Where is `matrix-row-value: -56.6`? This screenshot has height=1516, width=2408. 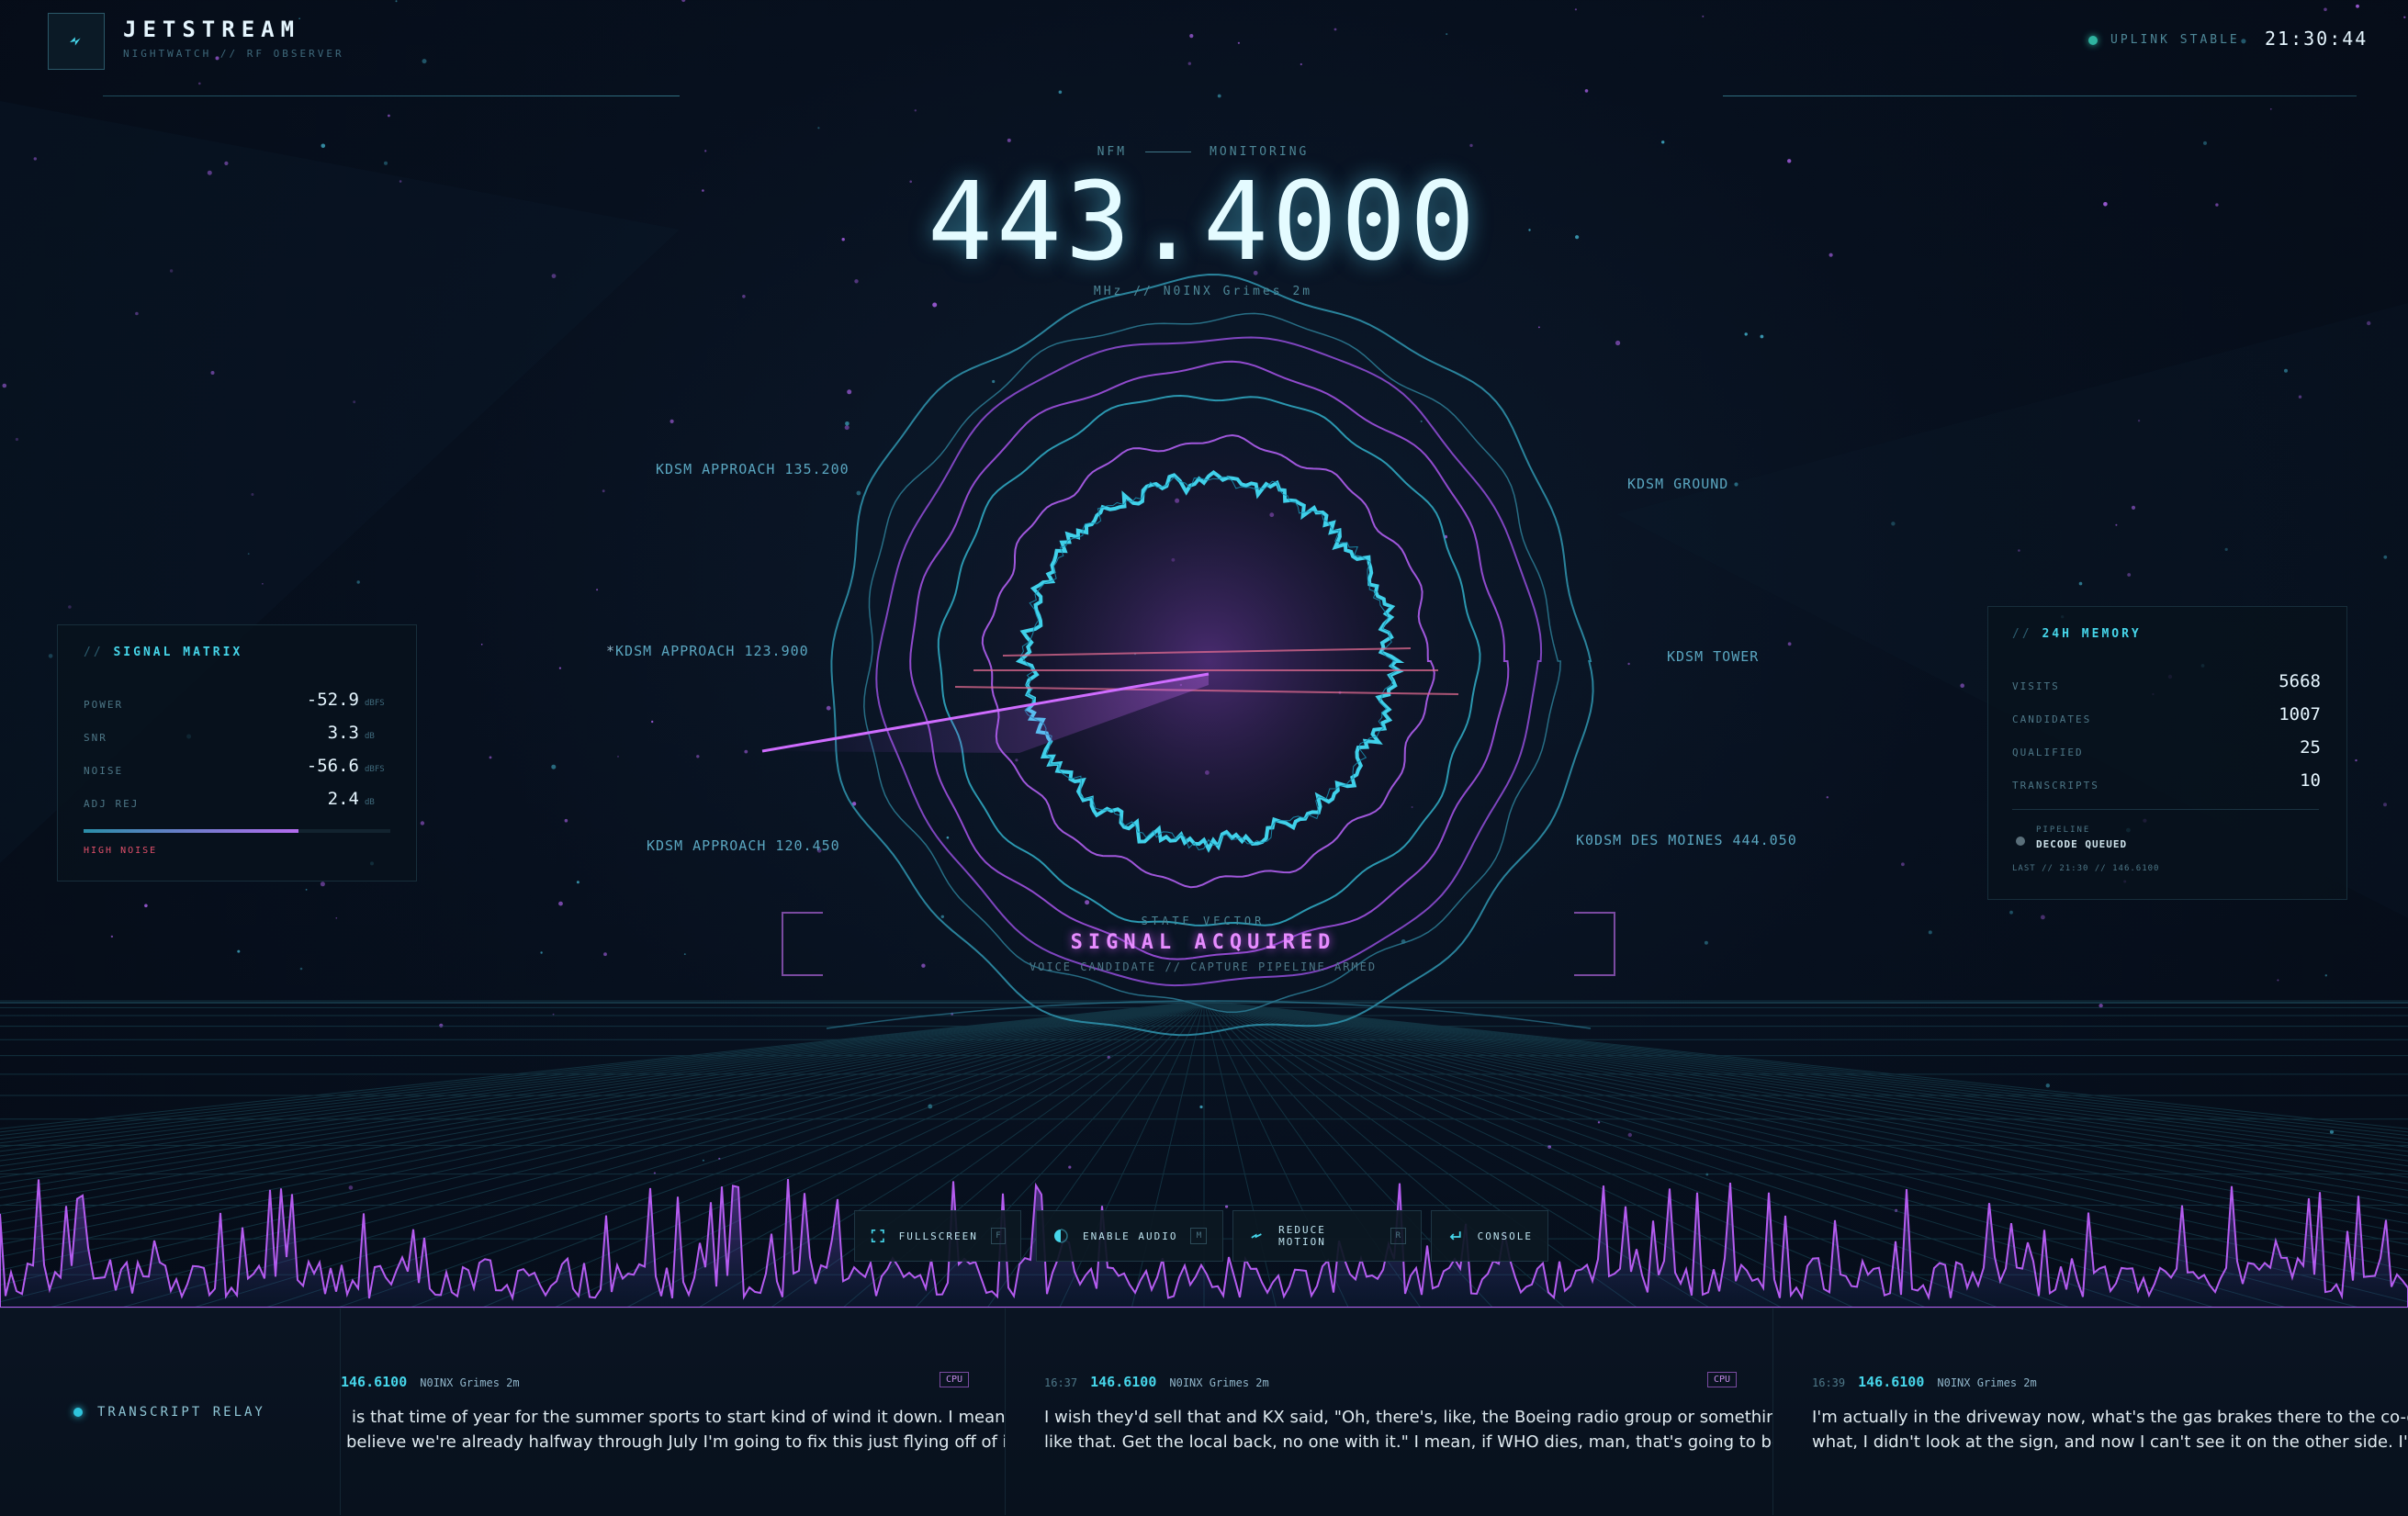
matrix-row-value: -56.6 is located at coordinates (333, 766).